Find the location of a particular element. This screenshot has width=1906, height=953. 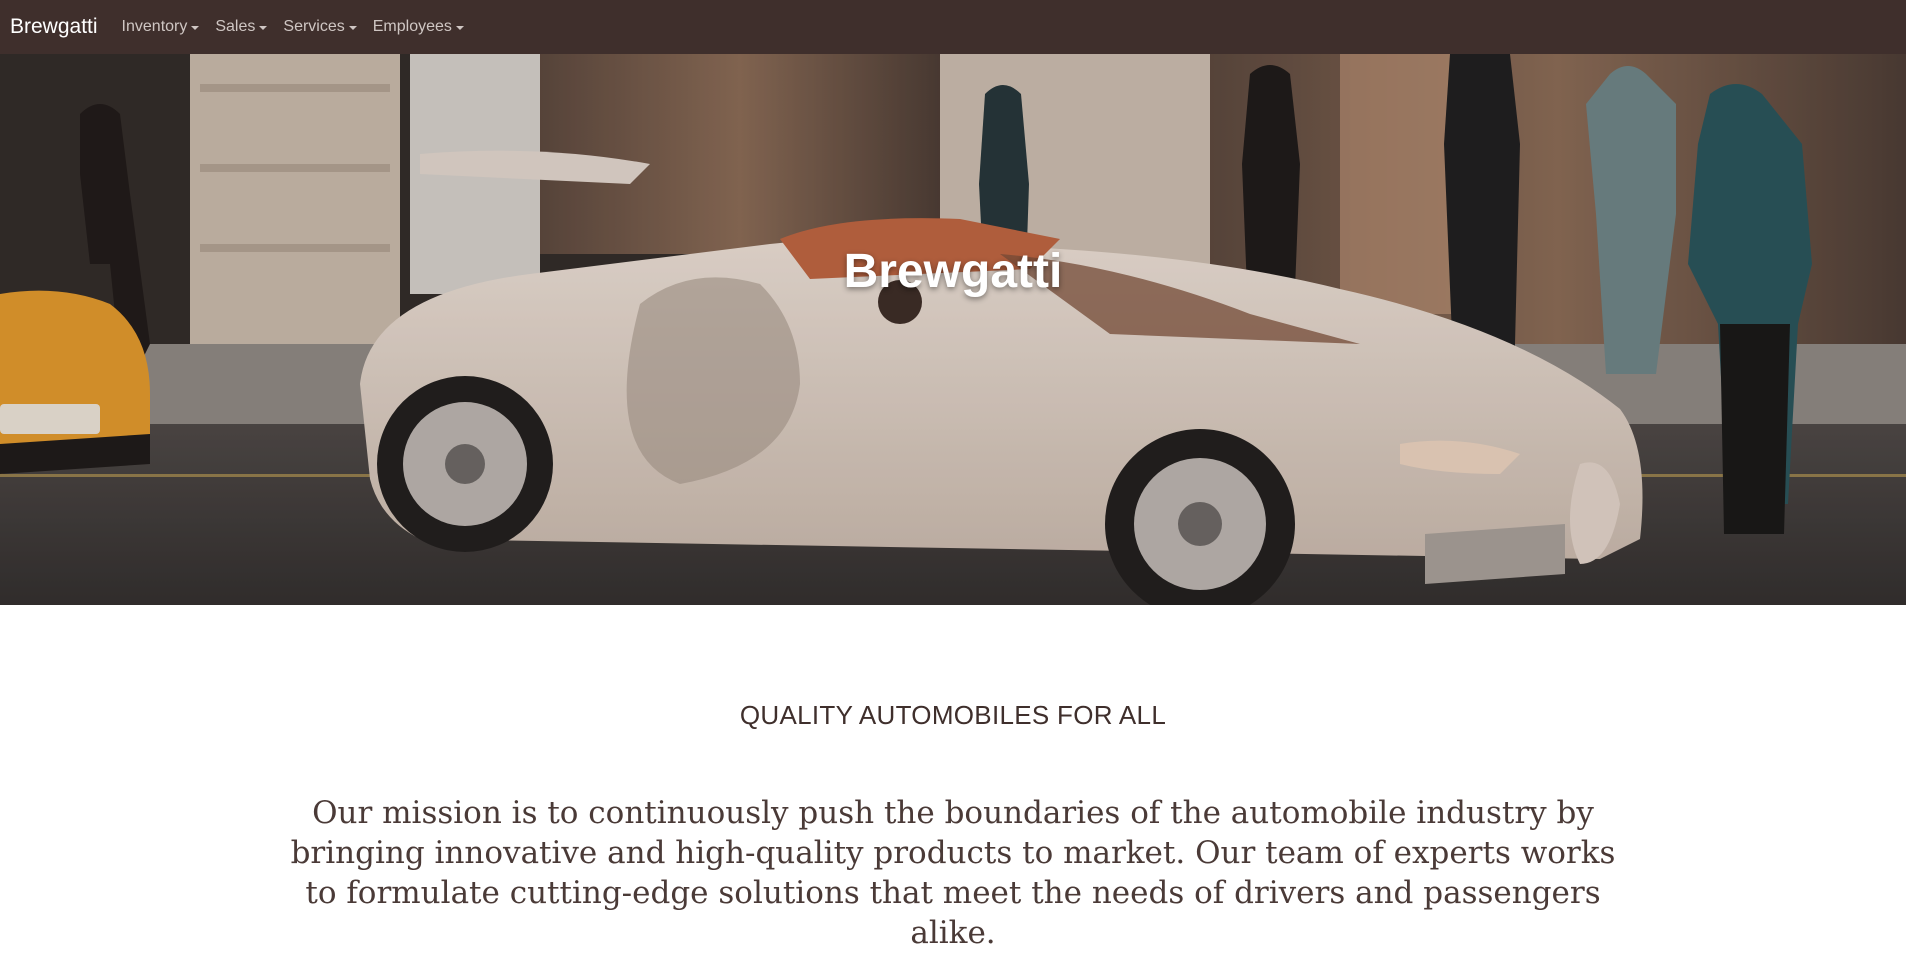

nav-label-employees: Employees is located at coordinates (412, 26).